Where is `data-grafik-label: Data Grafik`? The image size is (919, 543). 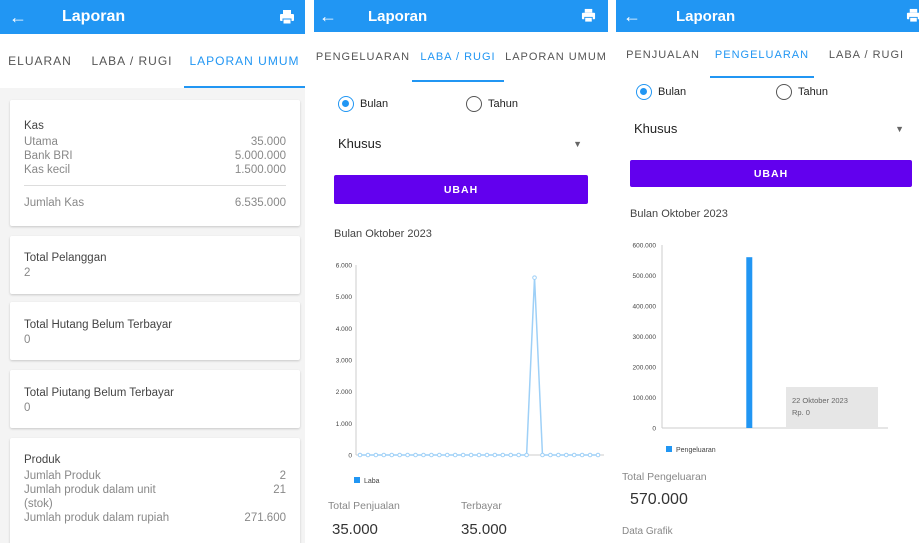 data-grafik-label: Data Grafik is located at coordinates (647, 531).